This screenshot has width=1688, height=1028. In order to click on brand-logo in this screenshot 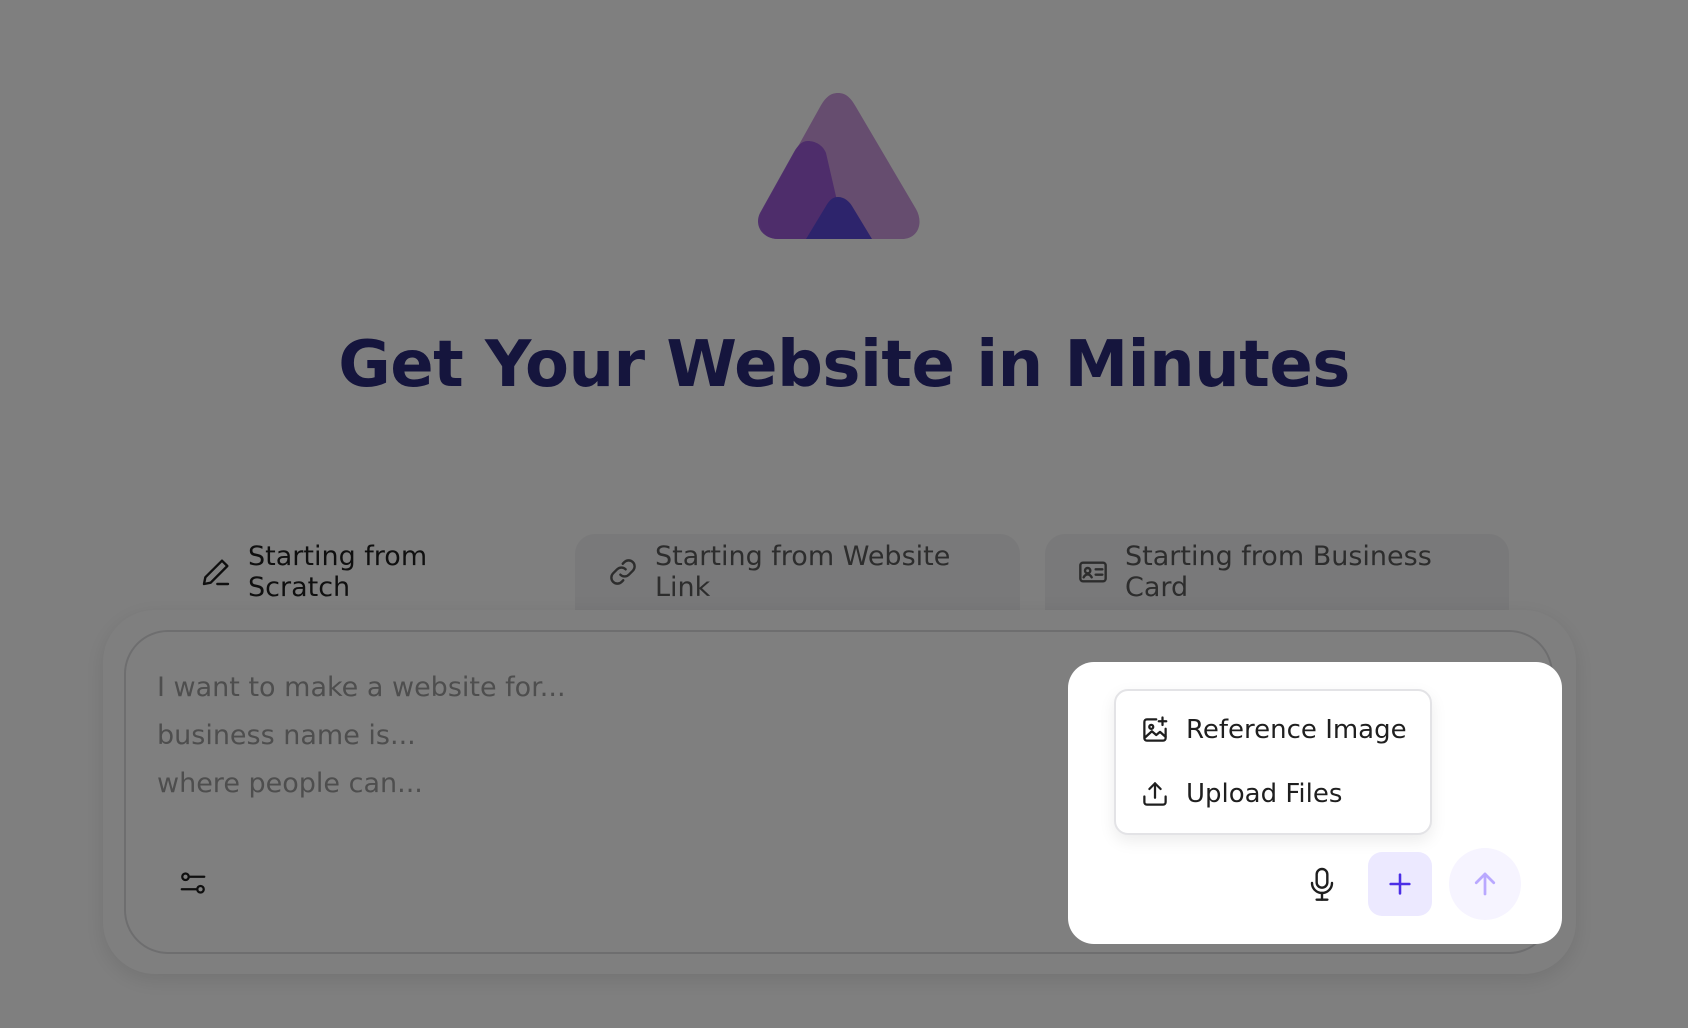, I will do `click(839, 166)`.